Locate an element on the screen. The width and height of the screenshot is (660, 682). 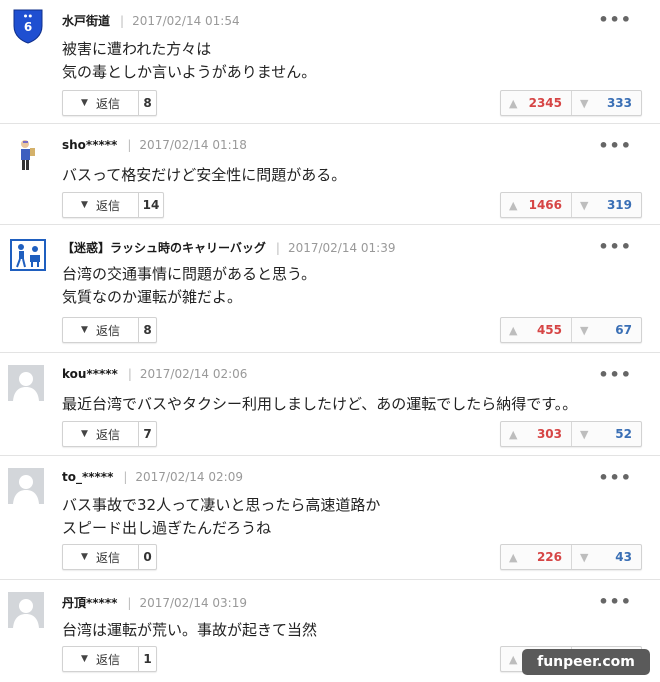
comment-username: sho***** is located at coordinates (89, 145).